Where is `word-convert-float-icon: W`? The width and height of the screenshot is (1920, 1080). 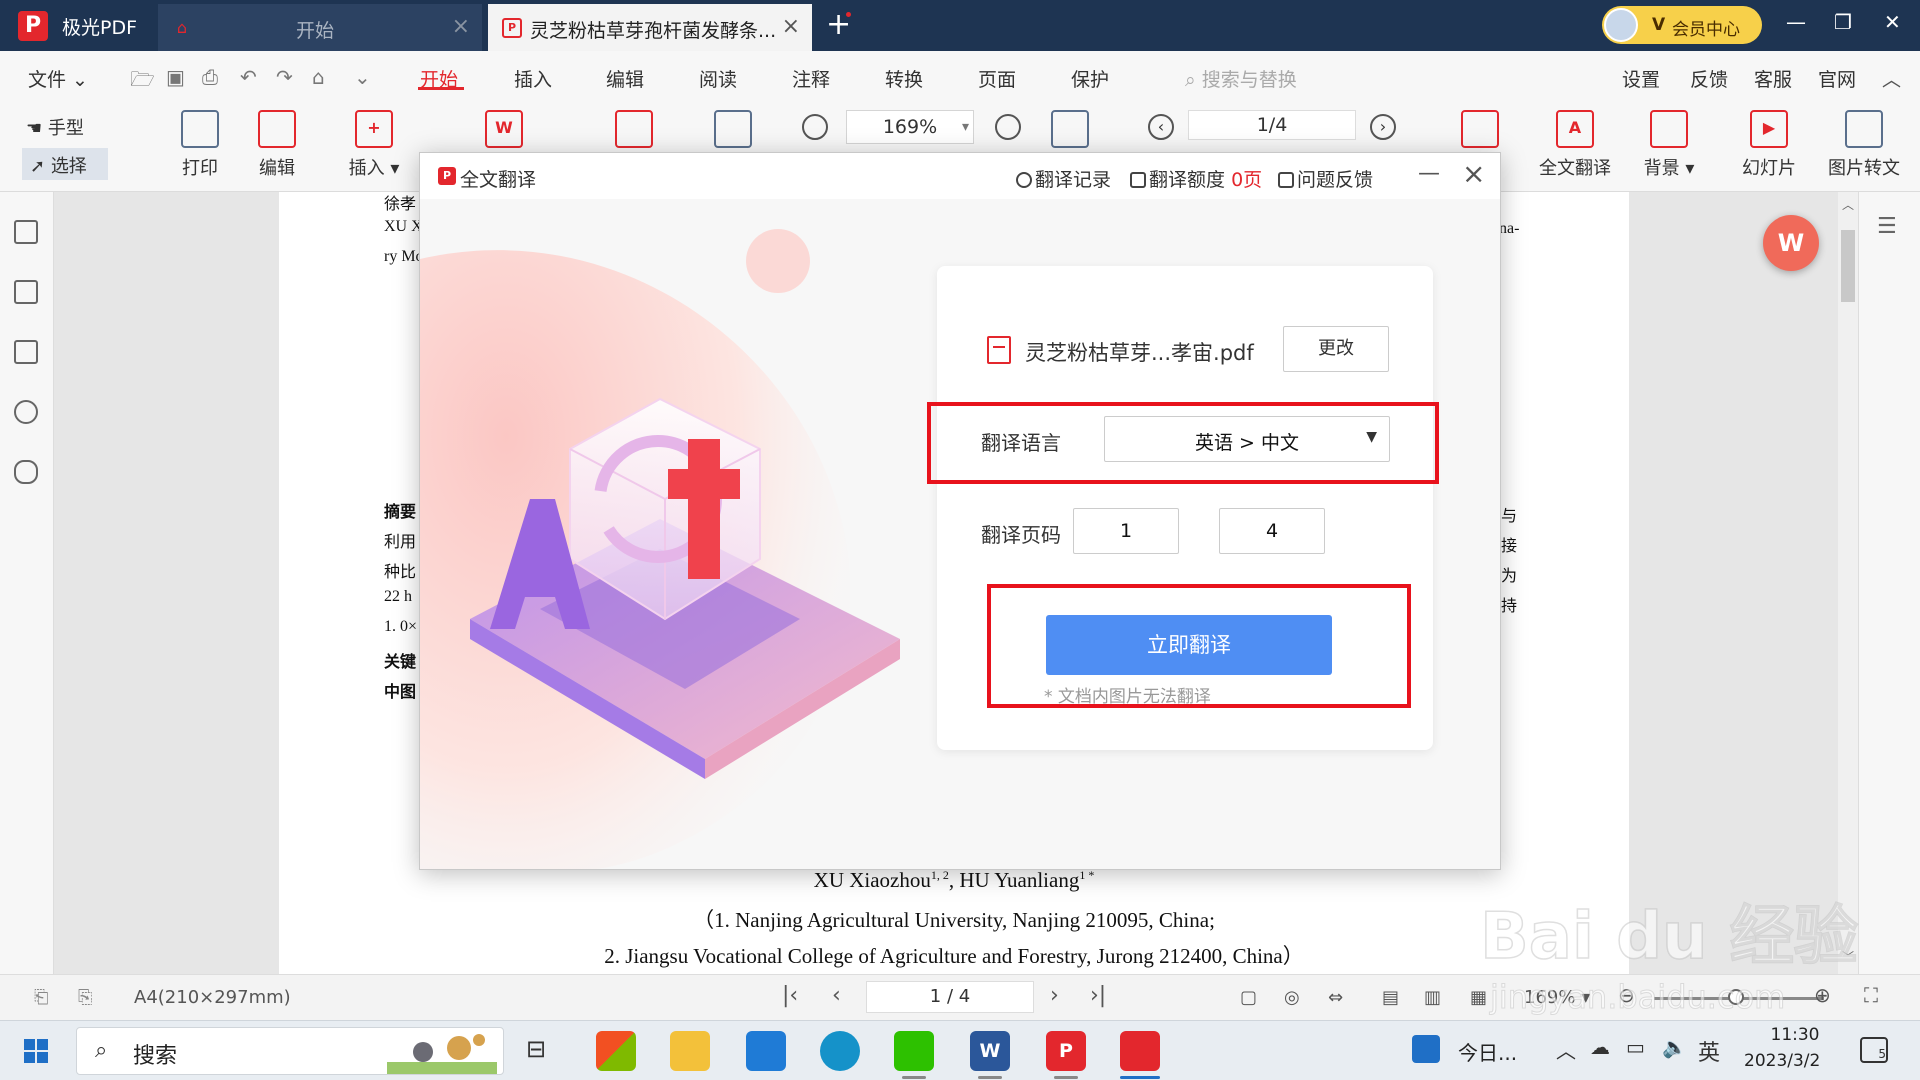
word-convert-float-icon: W is located at coordinates (1791, 243).